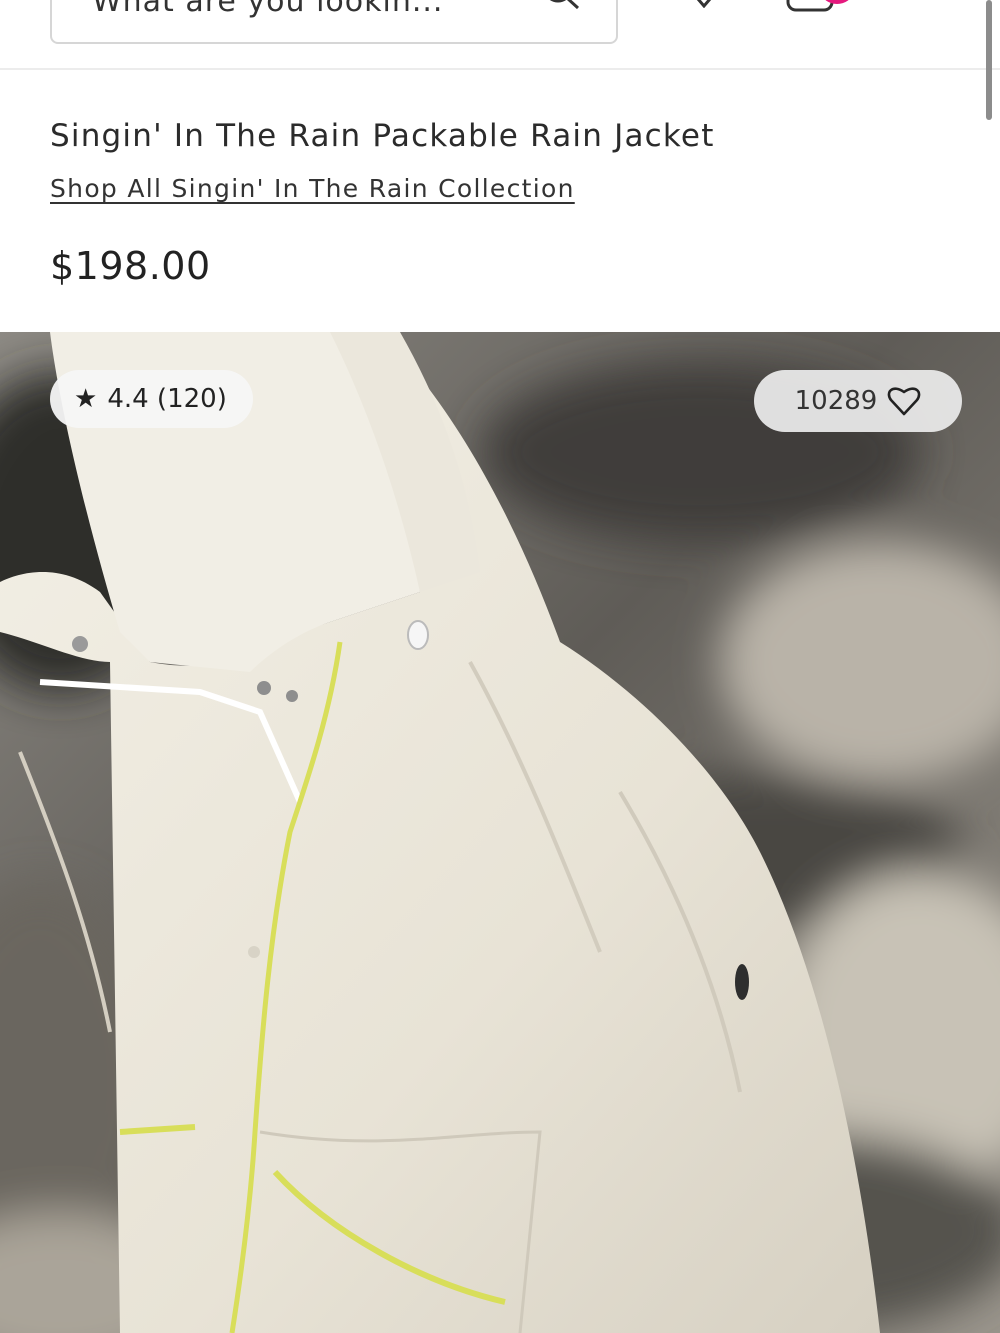  What do you see at coordinates (704, 4) in the screenshot?
I see `heart-icon` at bounding box center [704, 4].